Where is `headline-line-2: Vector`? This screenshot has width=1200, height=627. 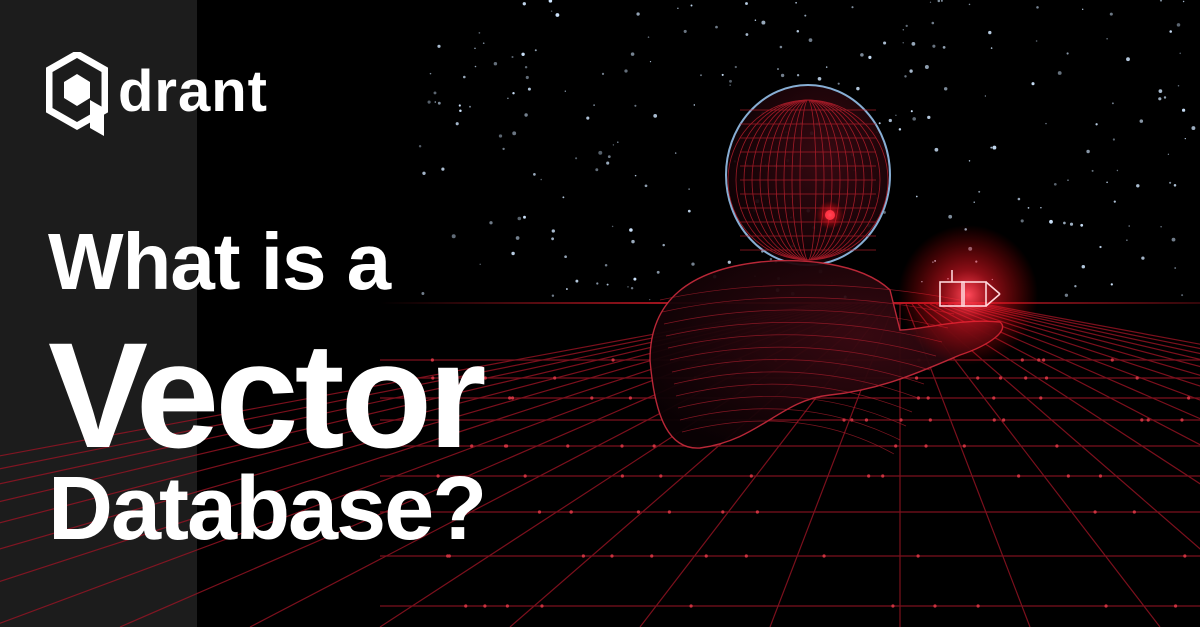 headline-line-2: Vector is located at coordinates (267, 395).